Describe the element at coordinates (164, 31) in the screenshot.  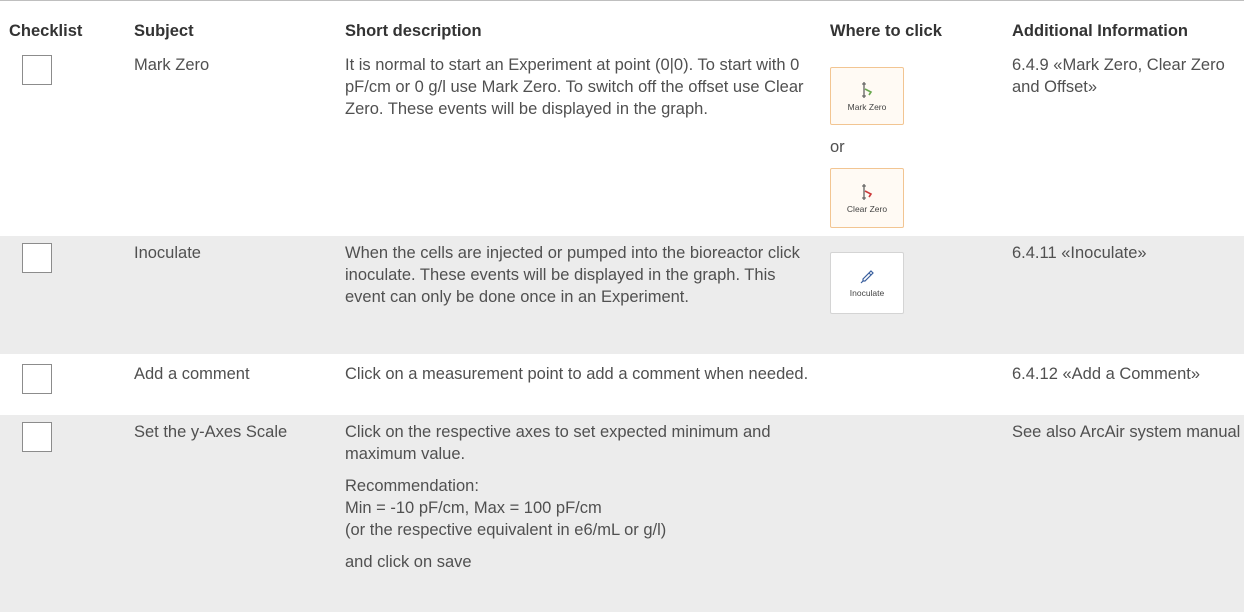
I see `header-subject: Subject` at that location.